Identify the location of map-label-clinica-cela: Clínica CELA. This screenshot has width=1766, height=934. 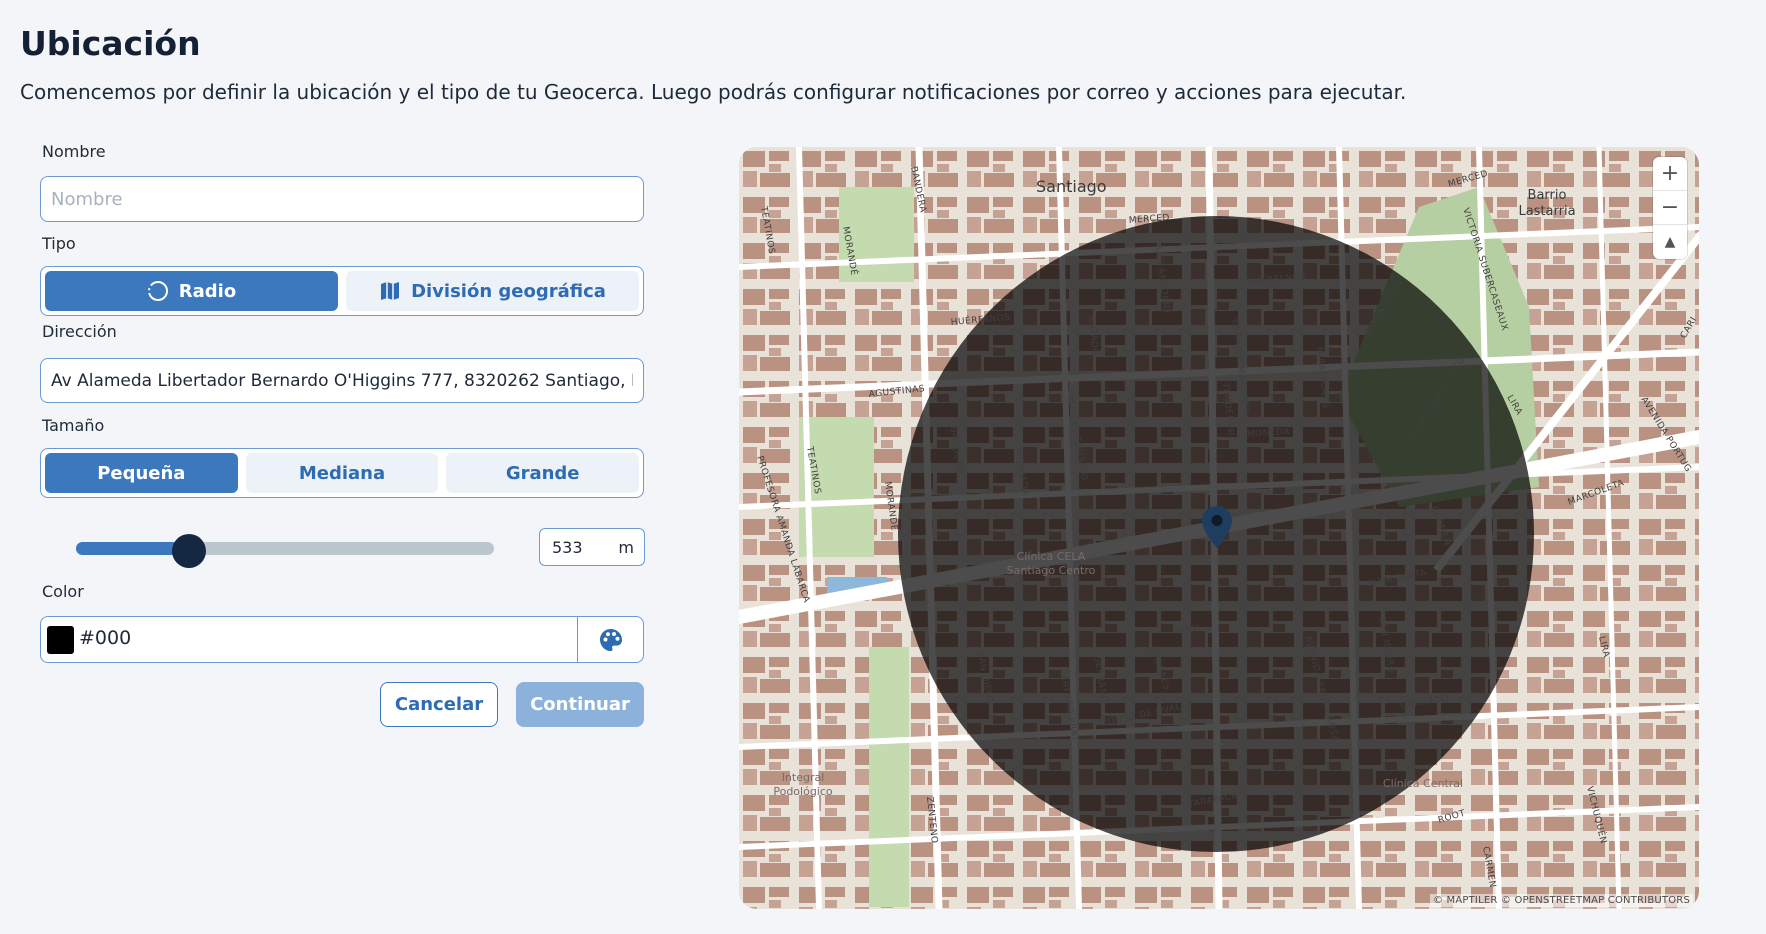
(1051, 556).